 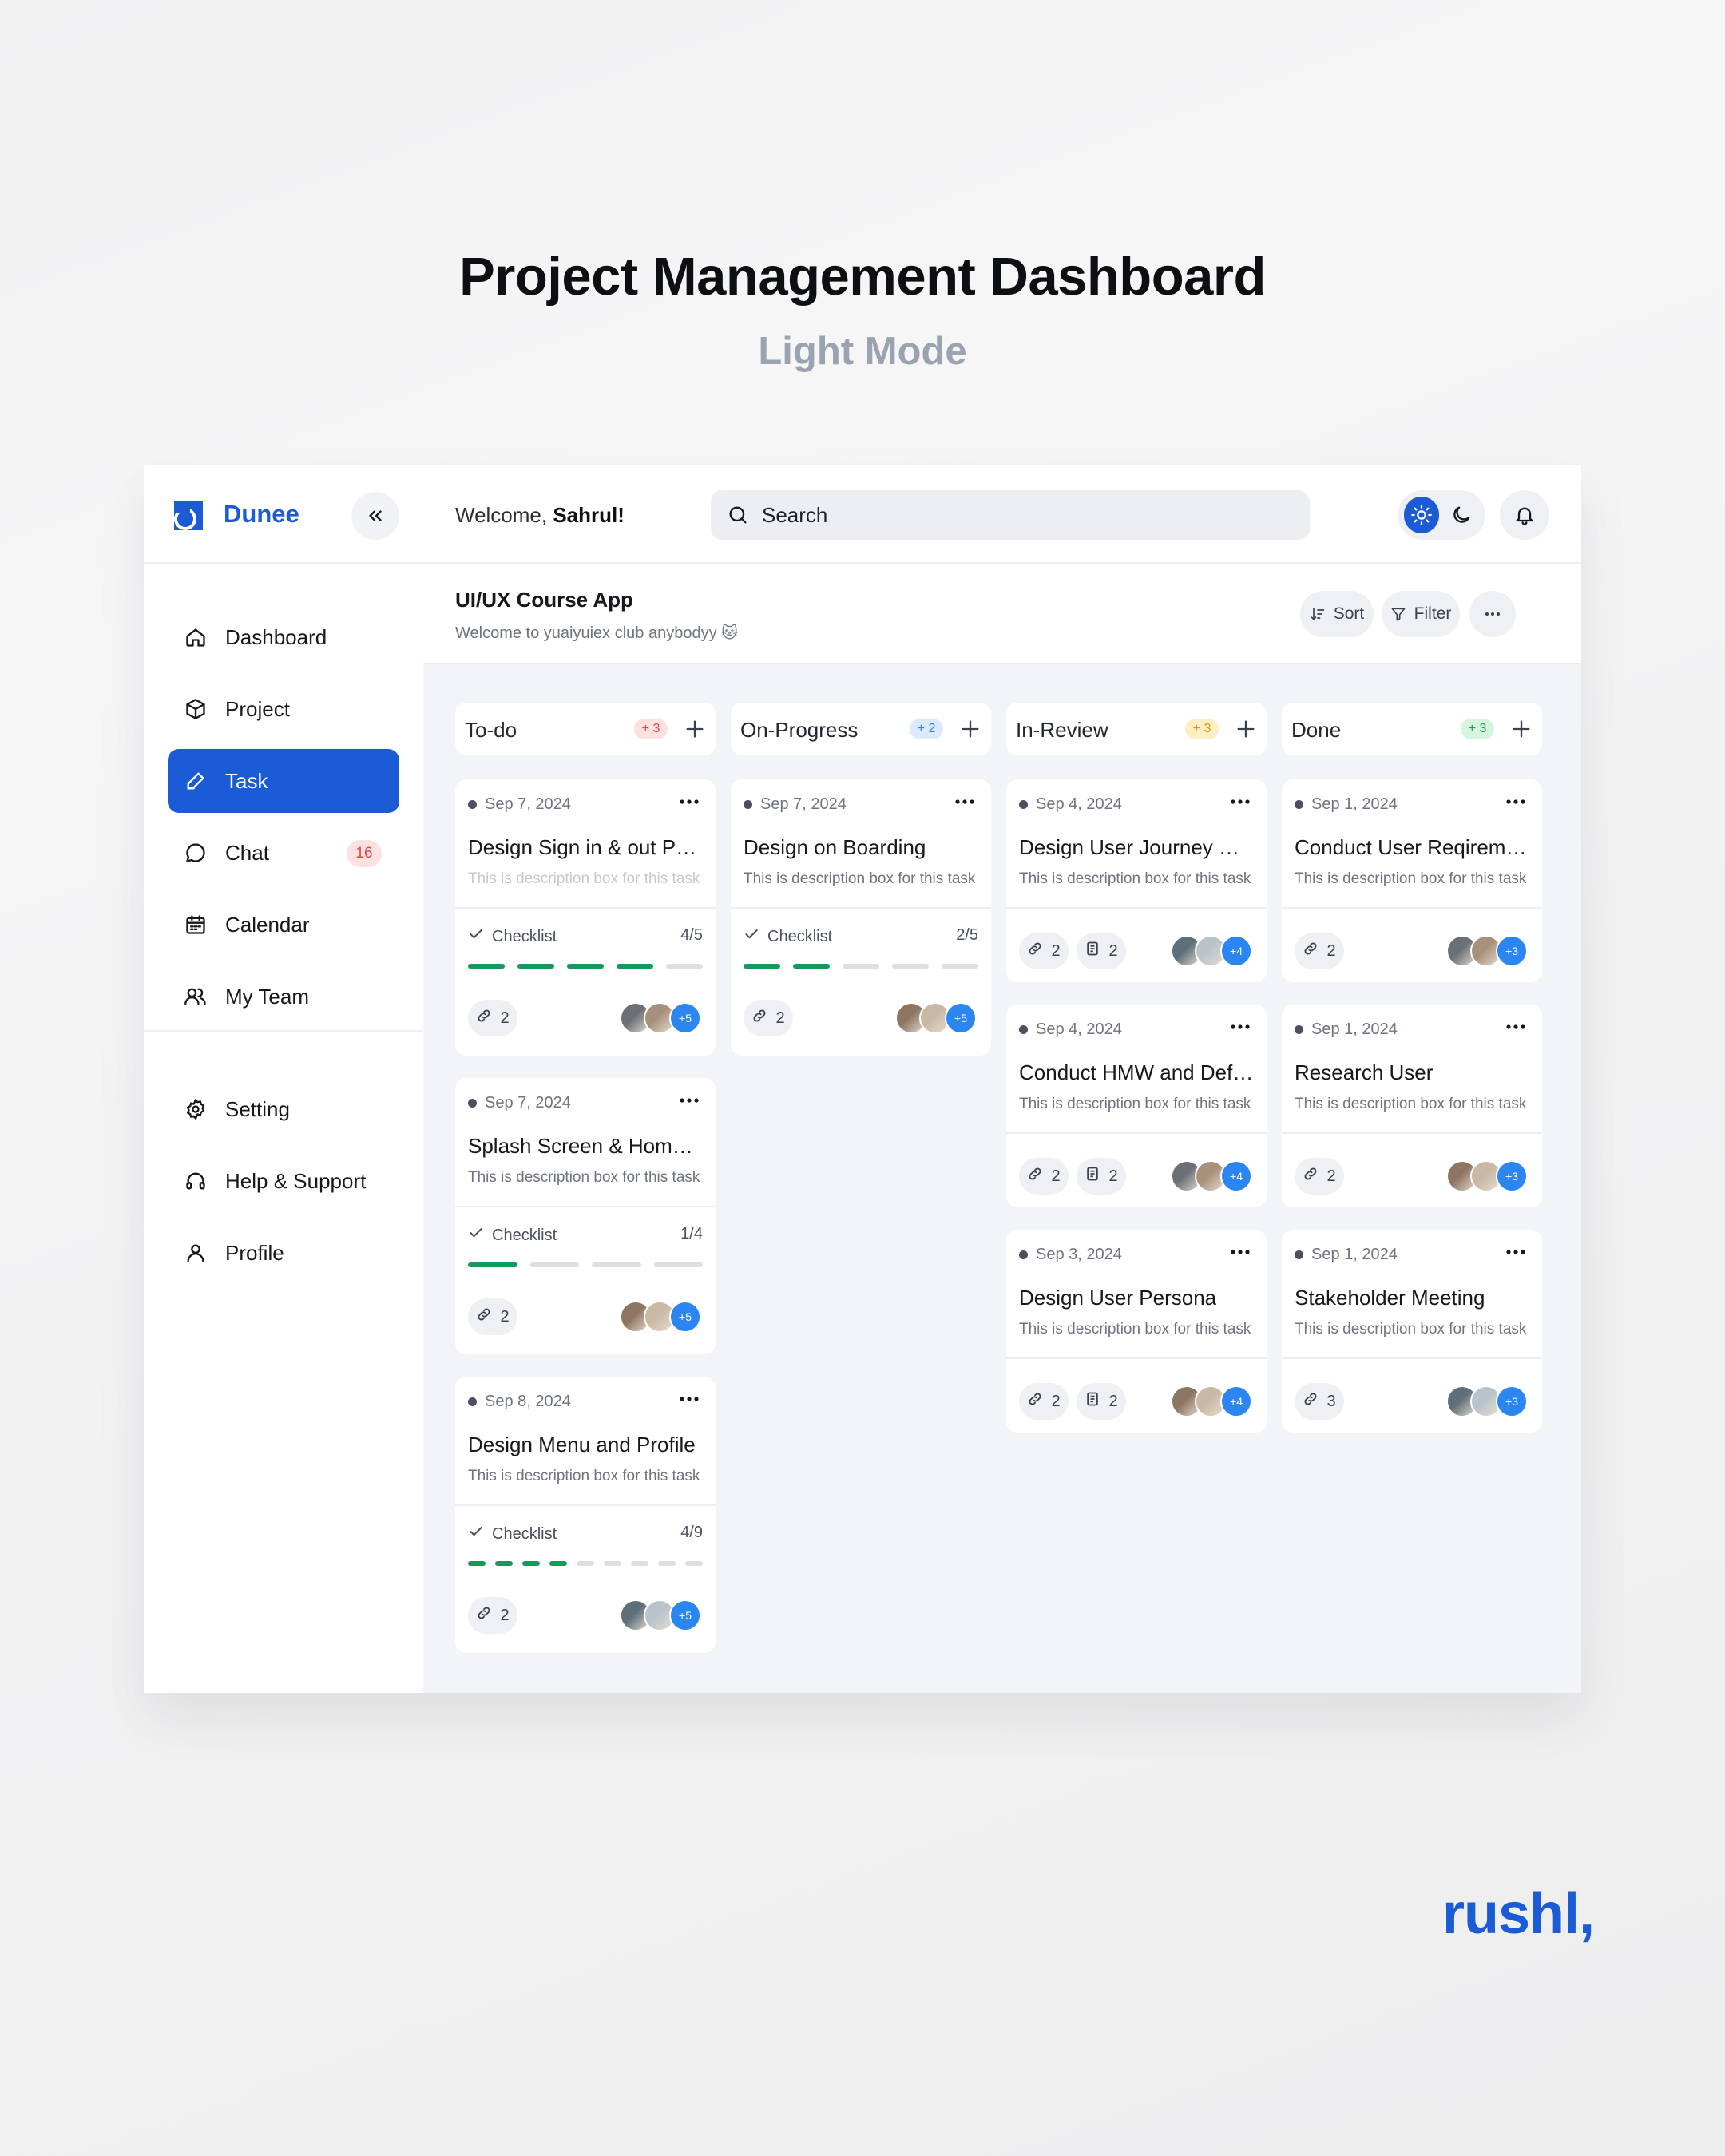 I want to click on column-header-to-do: To-do + 3, so click(x=586, y=729).